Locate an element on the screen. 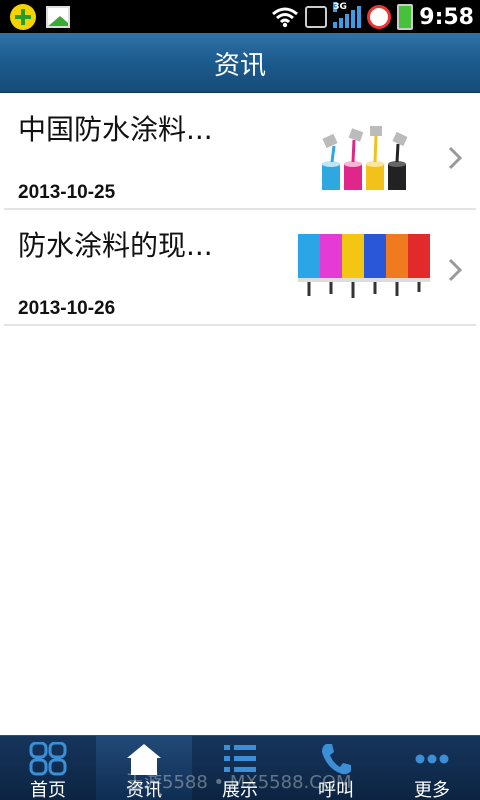 This screenshot has height=800, width=480. network-type: 3G is located at coordinates (340, 7).